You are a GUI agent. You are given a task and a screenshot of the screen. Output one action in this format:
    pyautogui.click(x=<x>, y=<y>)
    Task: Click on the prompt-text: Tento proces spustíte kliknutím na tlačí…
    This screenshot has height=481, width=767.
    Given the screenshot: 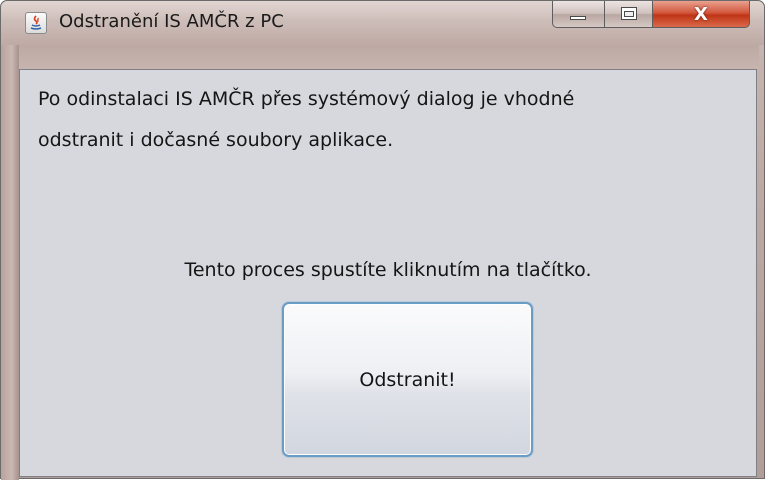 What is the action you would take?
    pyautogui.click(x=388, y=270)
    